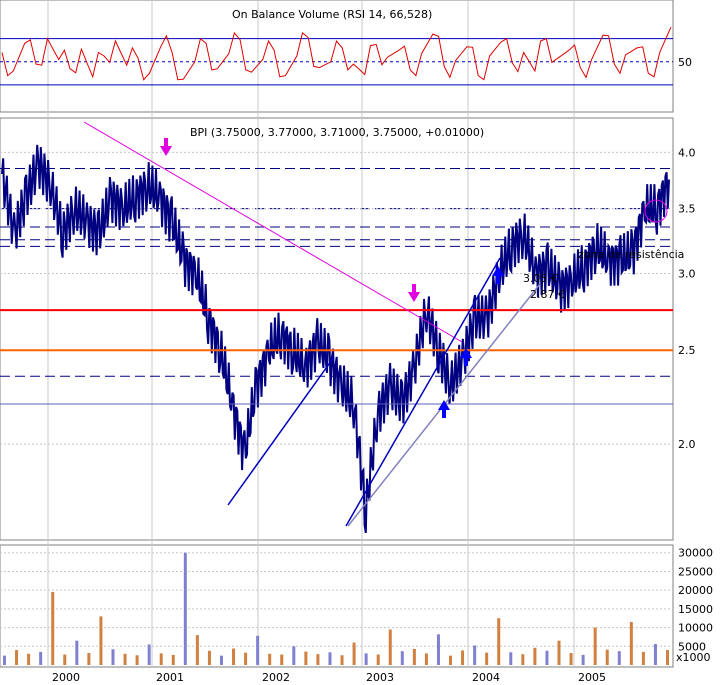 This screenshot has width=724, height=685. I want to click on x-tick-label: 2000, so click(66, 677).